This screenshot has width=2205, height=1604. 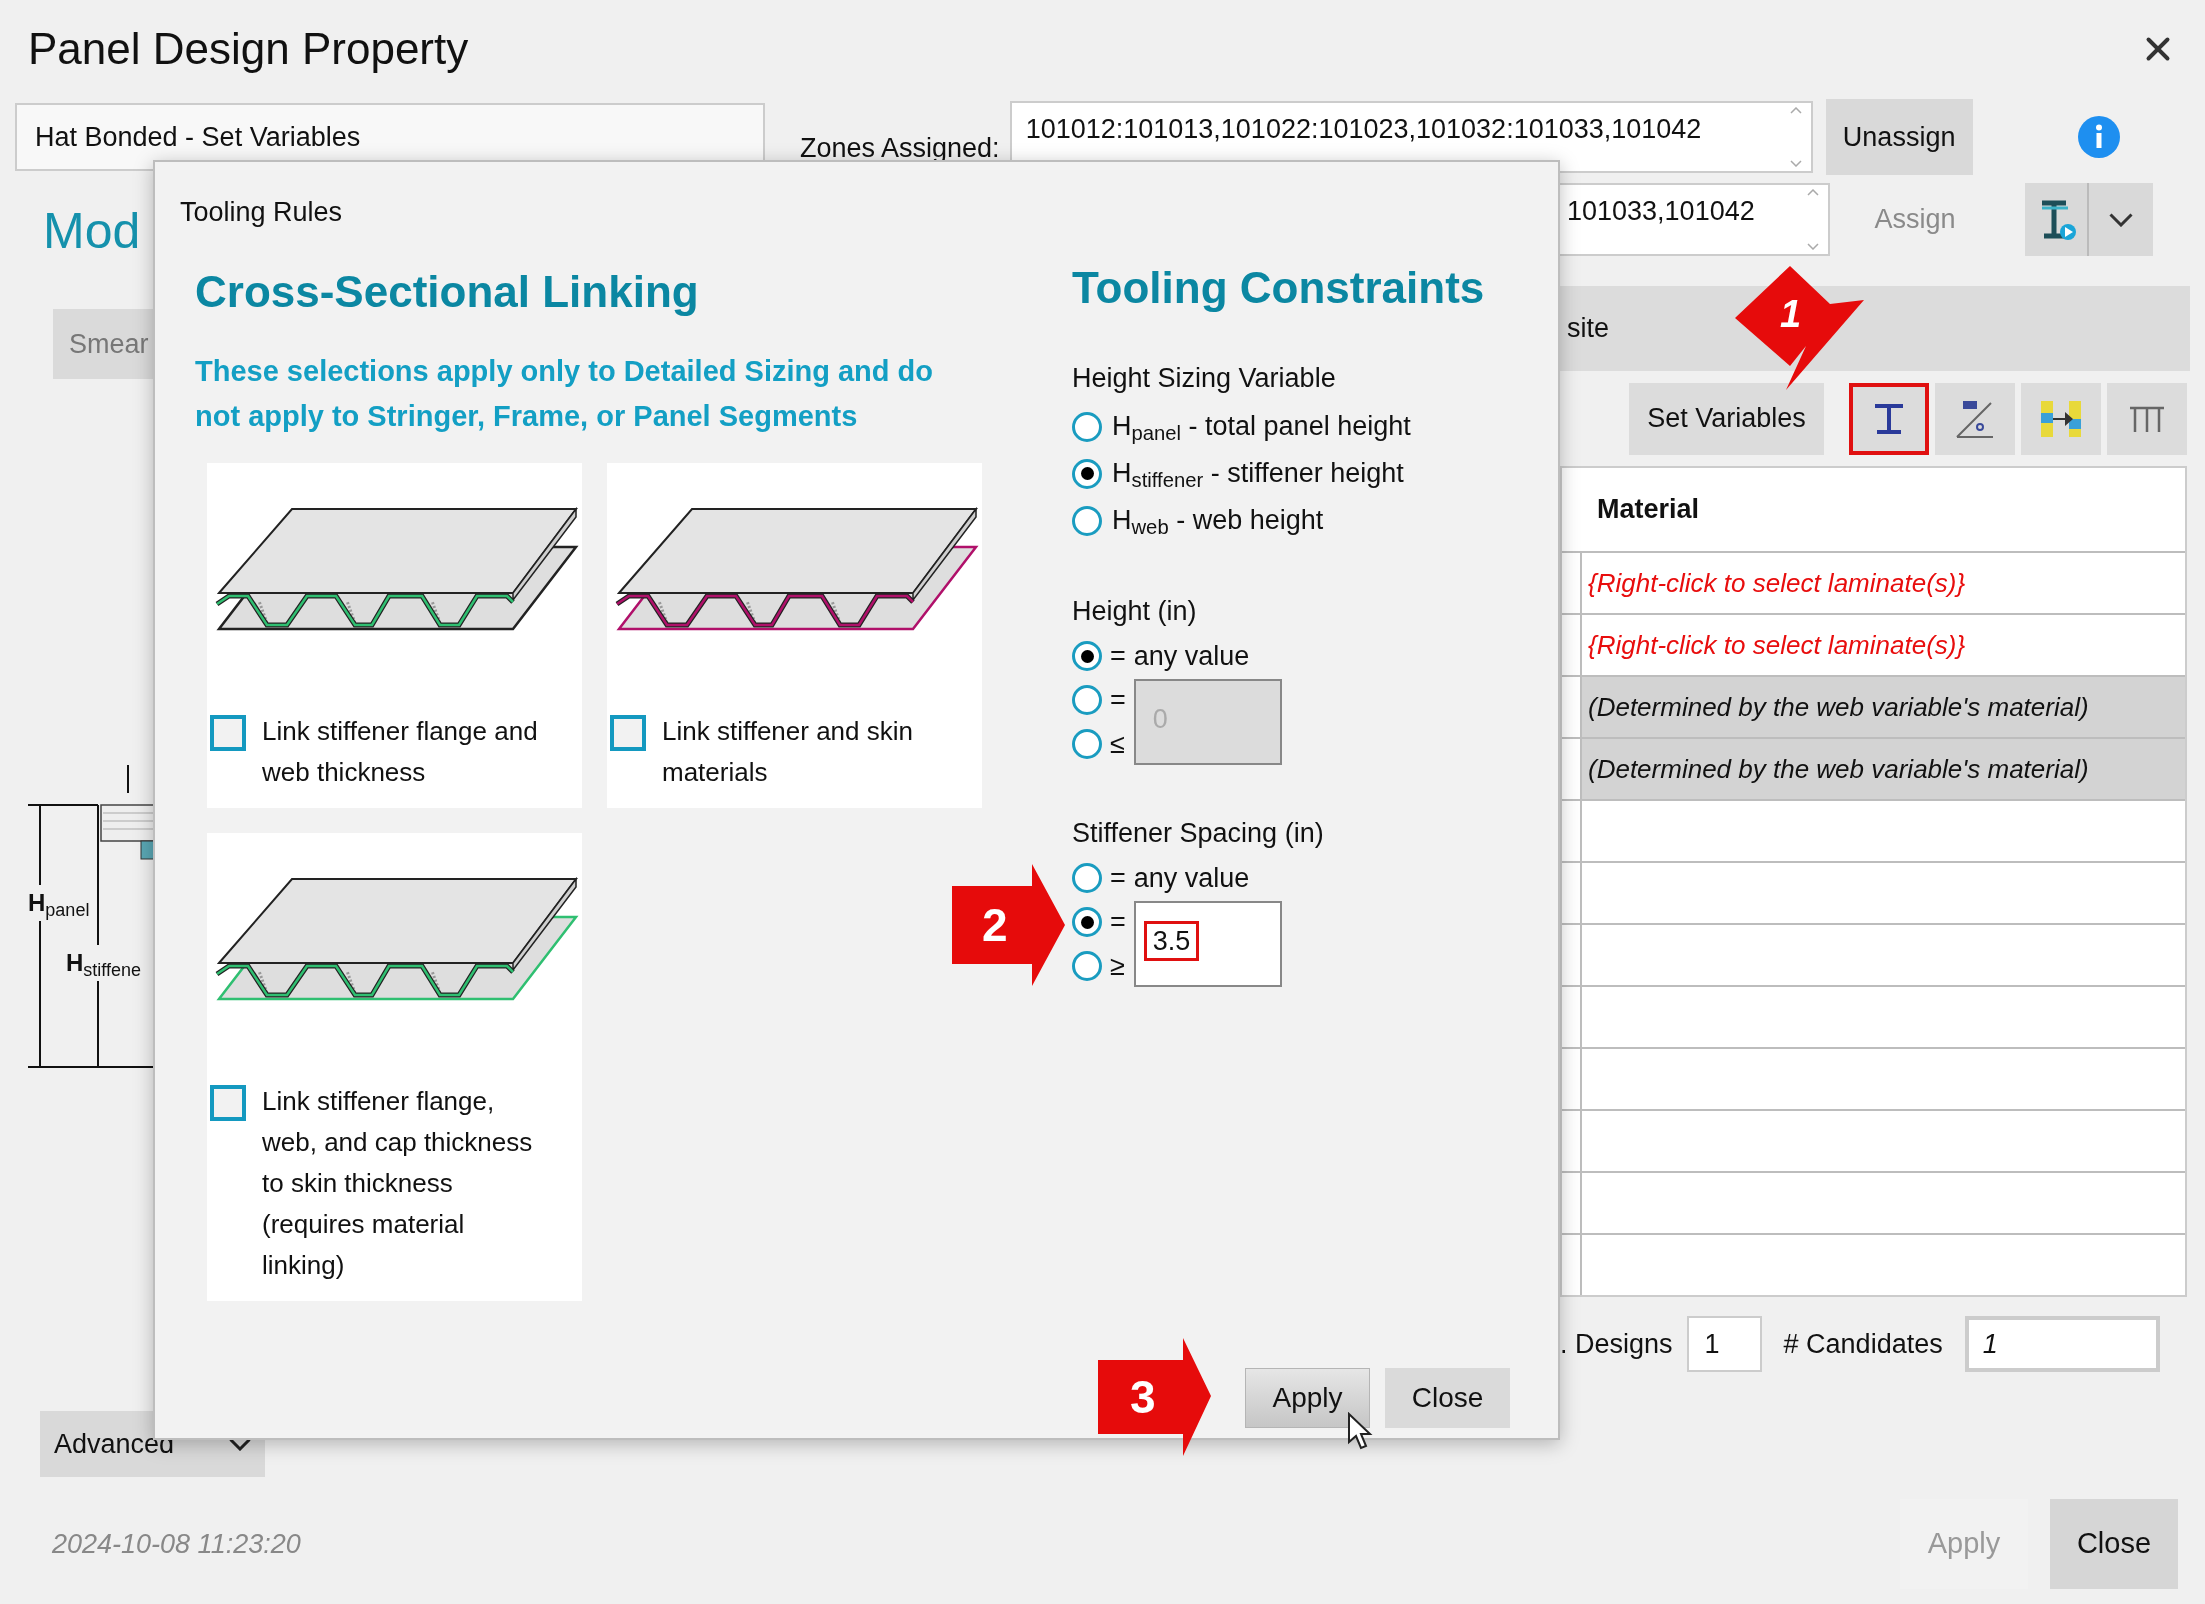 I want to click on callout-number: 3, so click(x=1143, y=1397).